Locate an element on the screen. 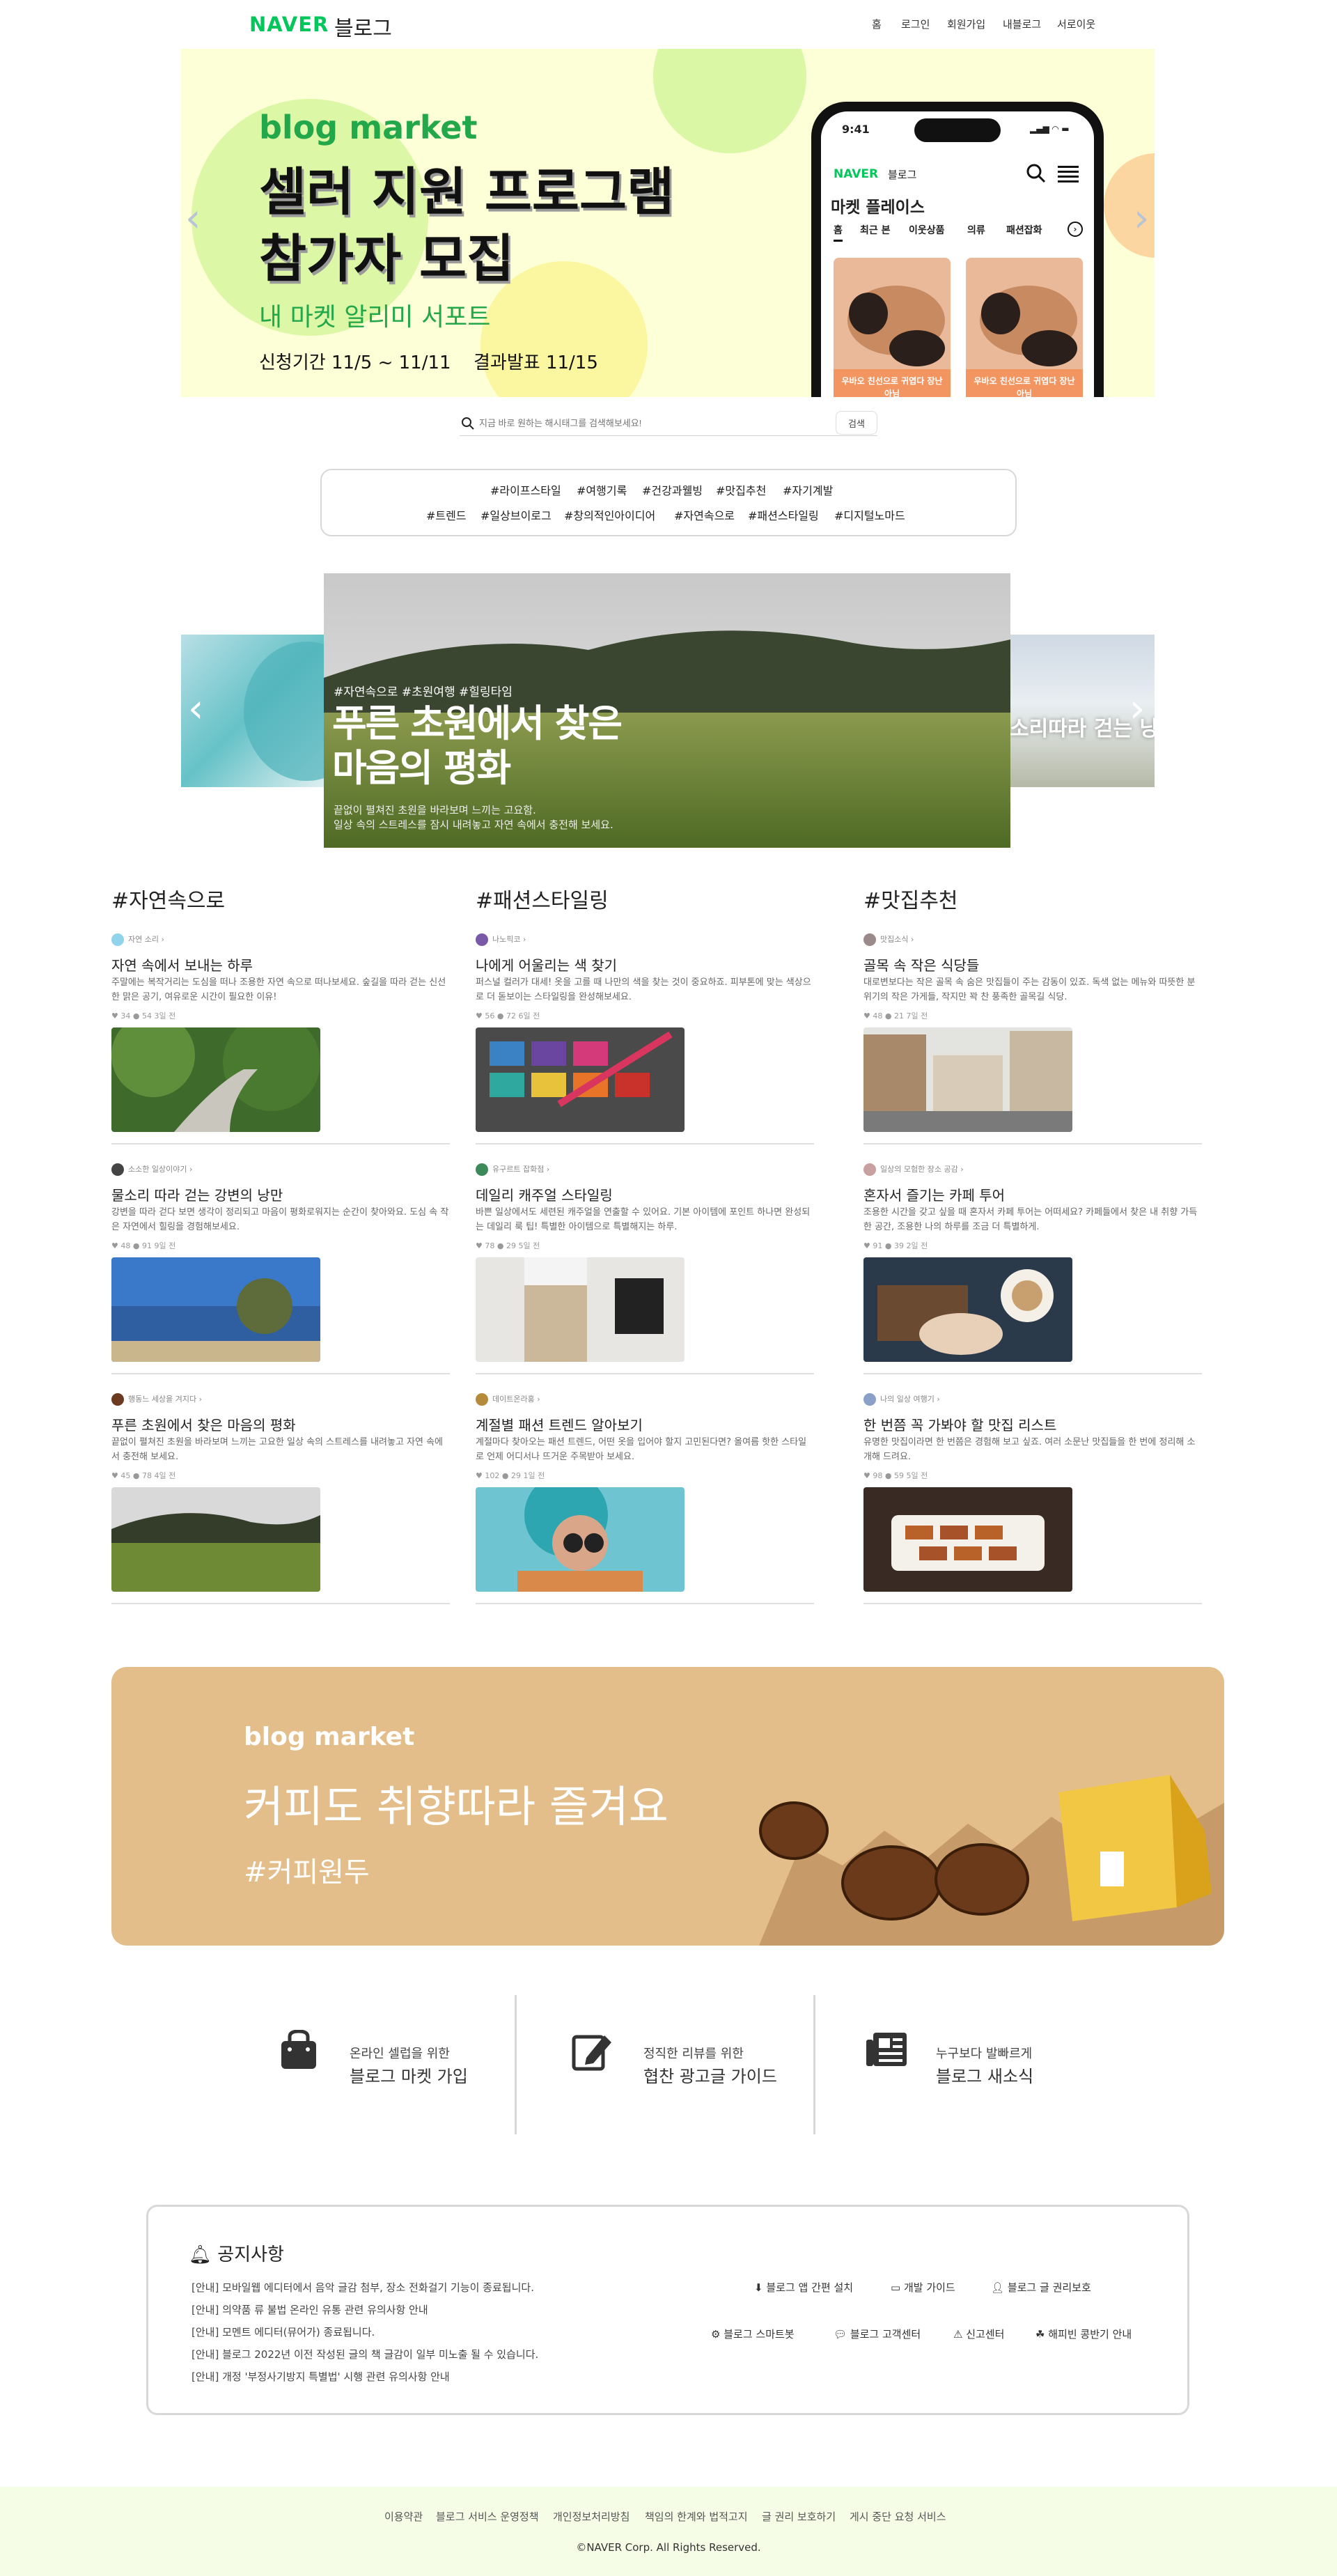 The width and height of the screenshot is (1337, 2576). riverside-image is located at coordinates (216, 1309).